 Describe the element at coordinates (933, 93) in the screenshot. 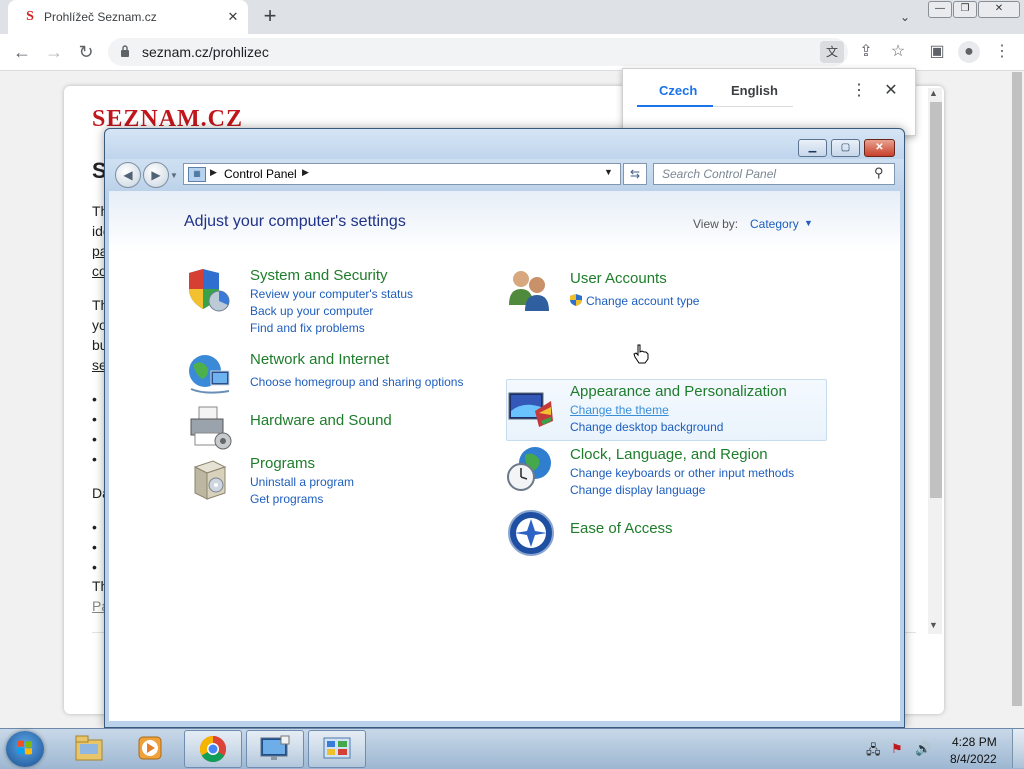

I see `scroll-up-icon: ▲` at that location.